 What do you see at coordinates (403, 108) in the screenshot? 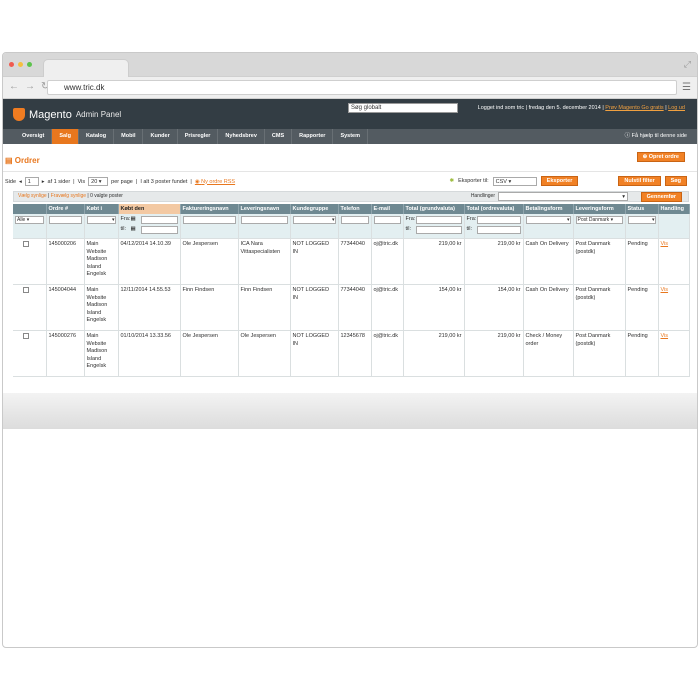
I see `global-search-input: Søg globalt` at bounding box center [403, 108].